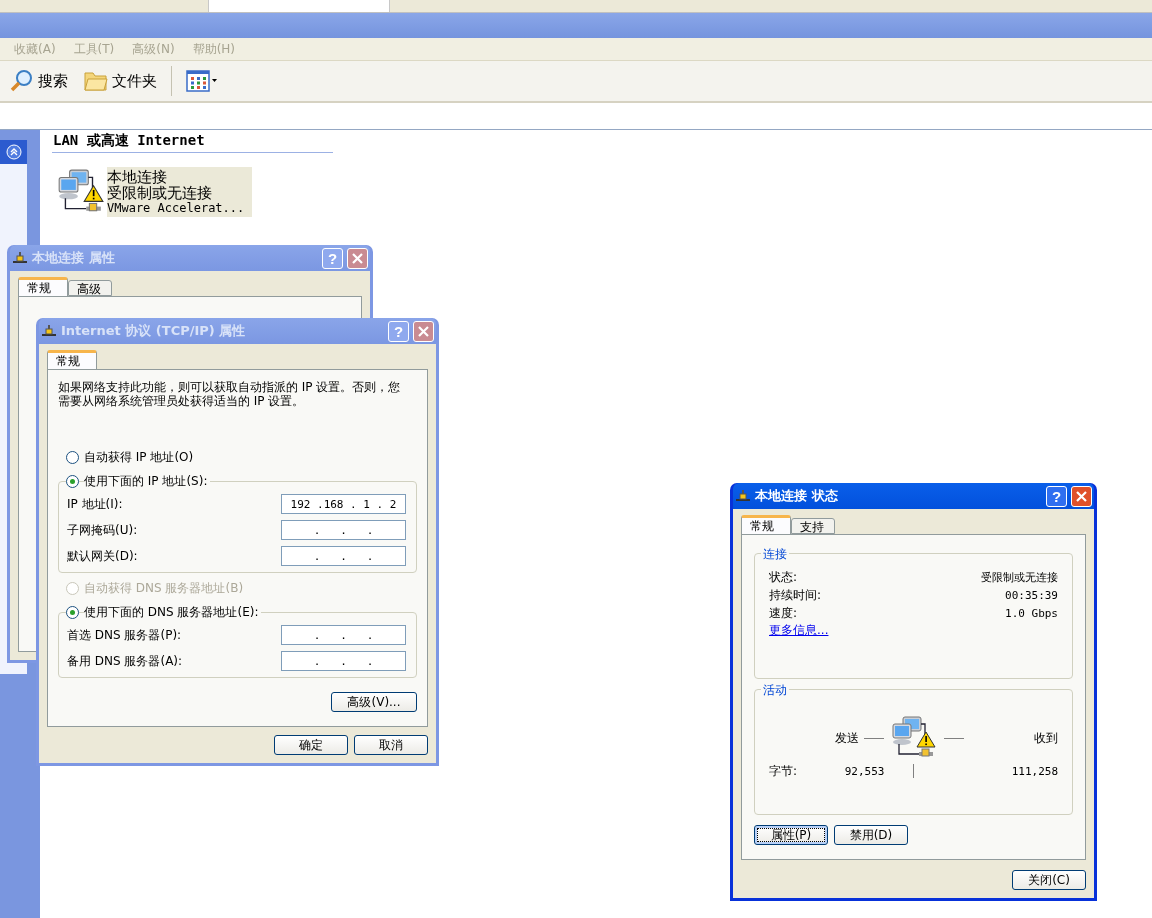  What do you see at coordinates (96, 81) in the screenshot?
I see `folder-icon` at bounding box center [96, 81].